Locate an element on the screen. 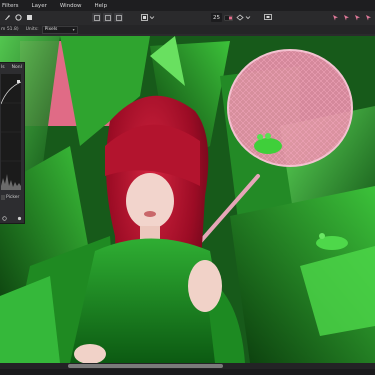  picker-label: Picker is located at coordinates (13, 197).